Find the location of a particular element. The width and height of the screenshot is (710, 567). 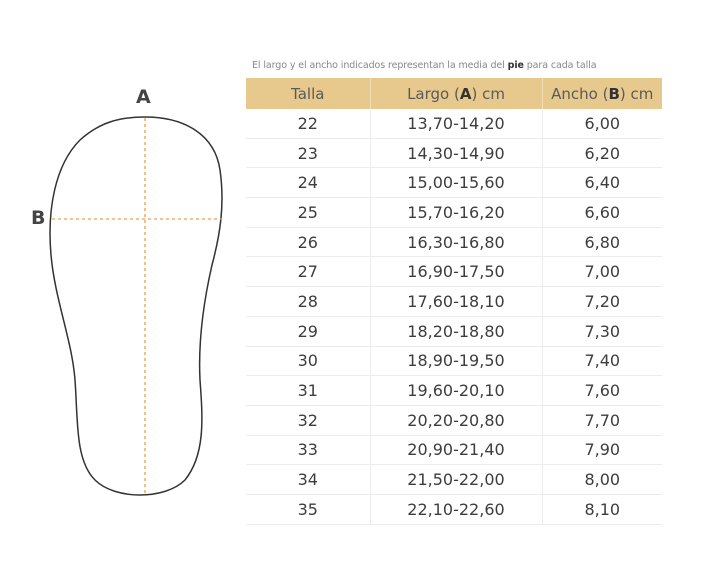

cell-talla: 24 is located at coordinates (308, 183).